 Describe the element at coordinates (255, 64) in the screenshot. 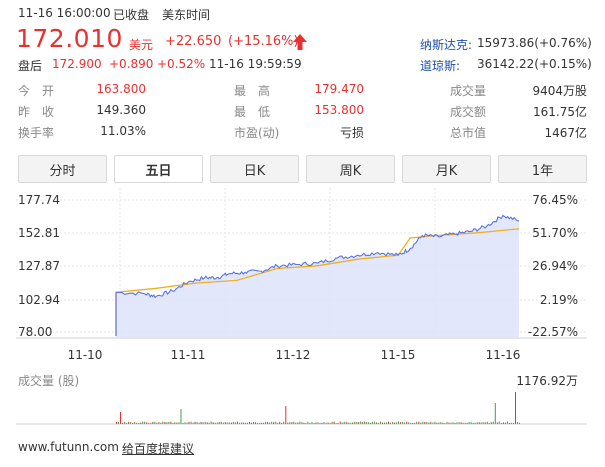

I see `after-hours-time: 11-16 19:59:59` at that location.